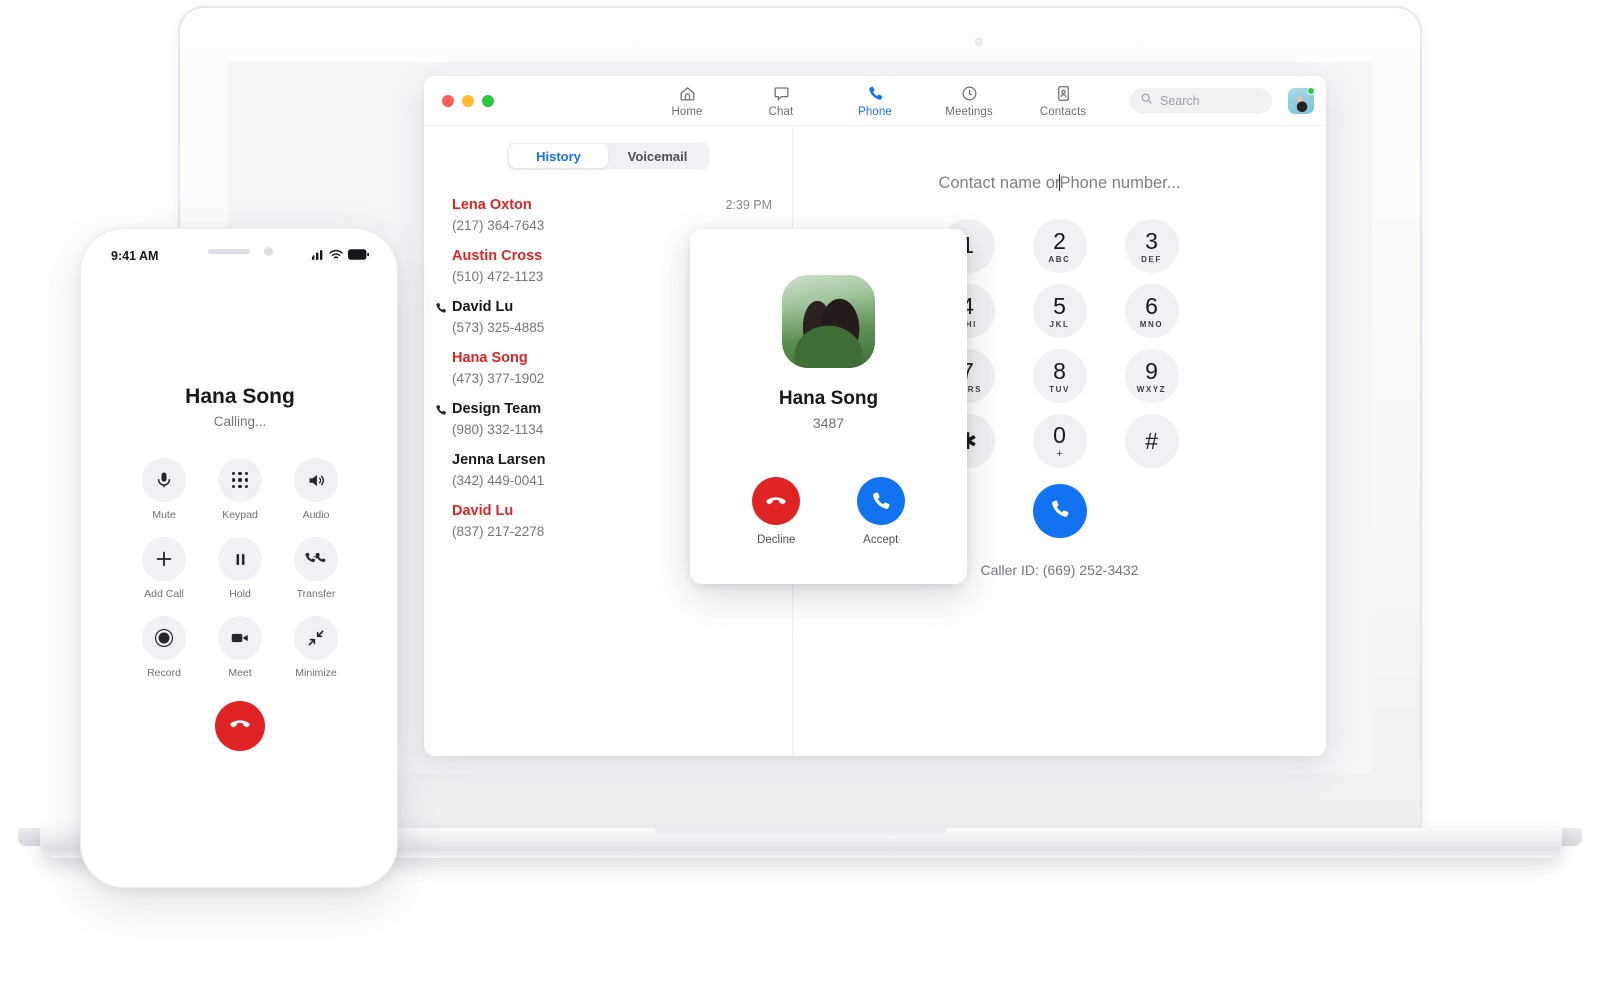 The width and height of the screenshot is (1600, 993). I want to click on minimize-button, so click(468, 100).